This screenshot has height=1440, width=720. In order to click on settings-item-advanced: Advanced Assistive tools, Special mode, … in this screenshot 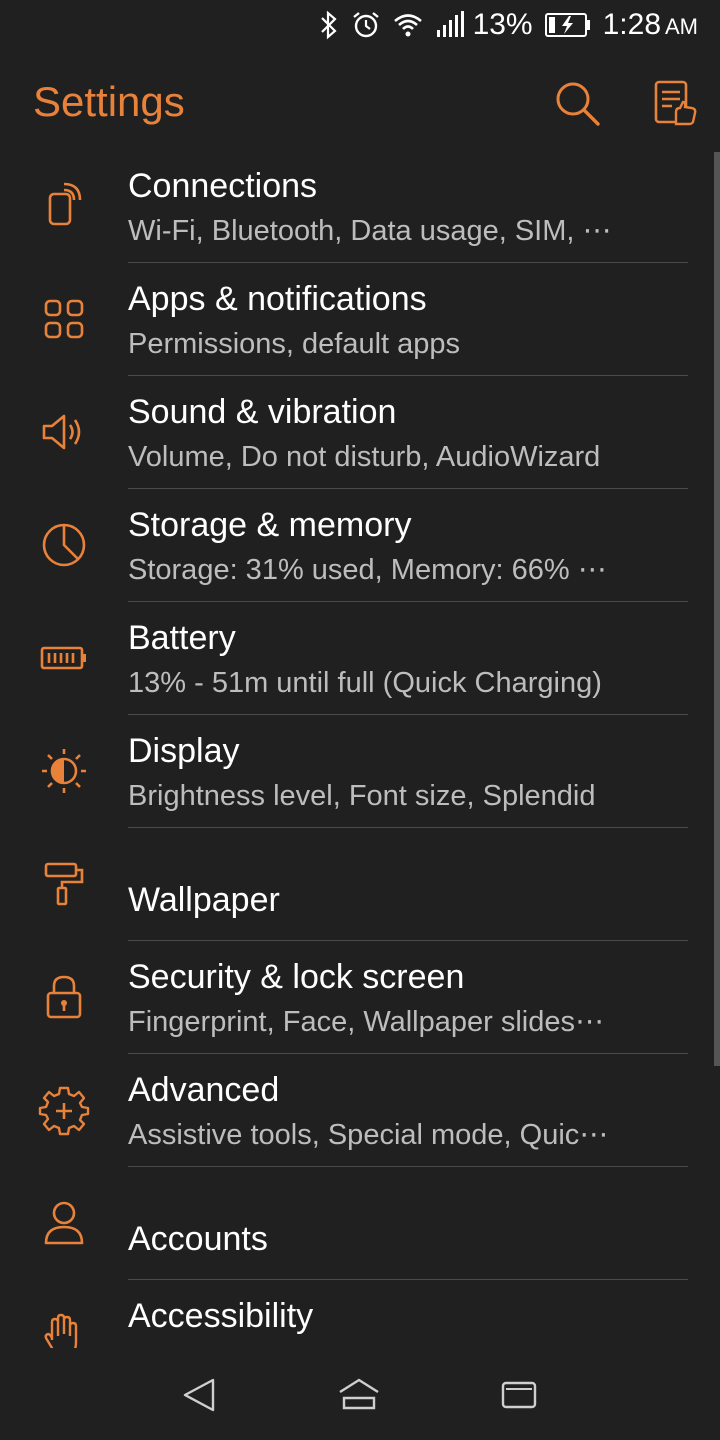, I will do `click(360, 1110)`.